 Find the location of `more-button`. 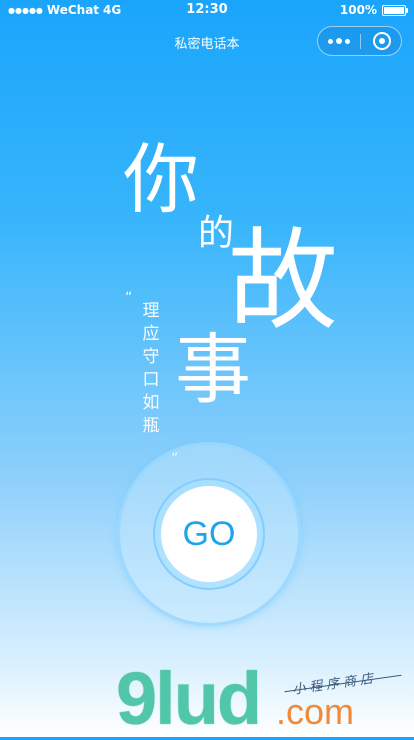

more-button is located at coordinates (339, 41).